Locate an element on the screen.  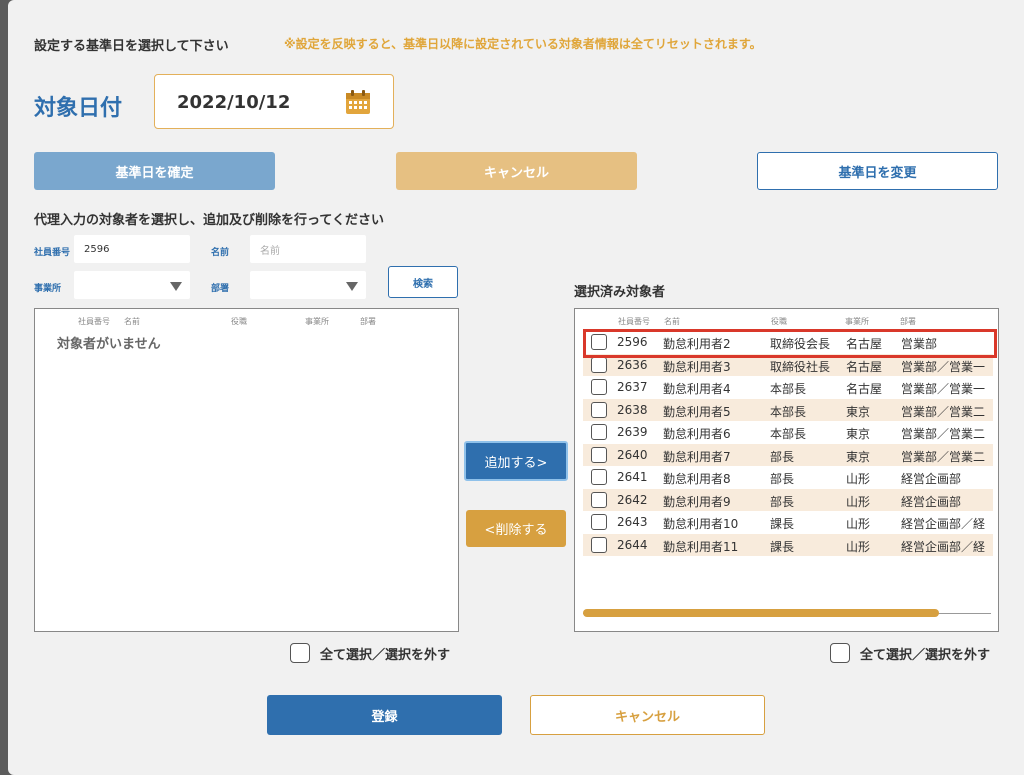
row-name: 勤怠利用者9 is located at coordinates (697, 501).